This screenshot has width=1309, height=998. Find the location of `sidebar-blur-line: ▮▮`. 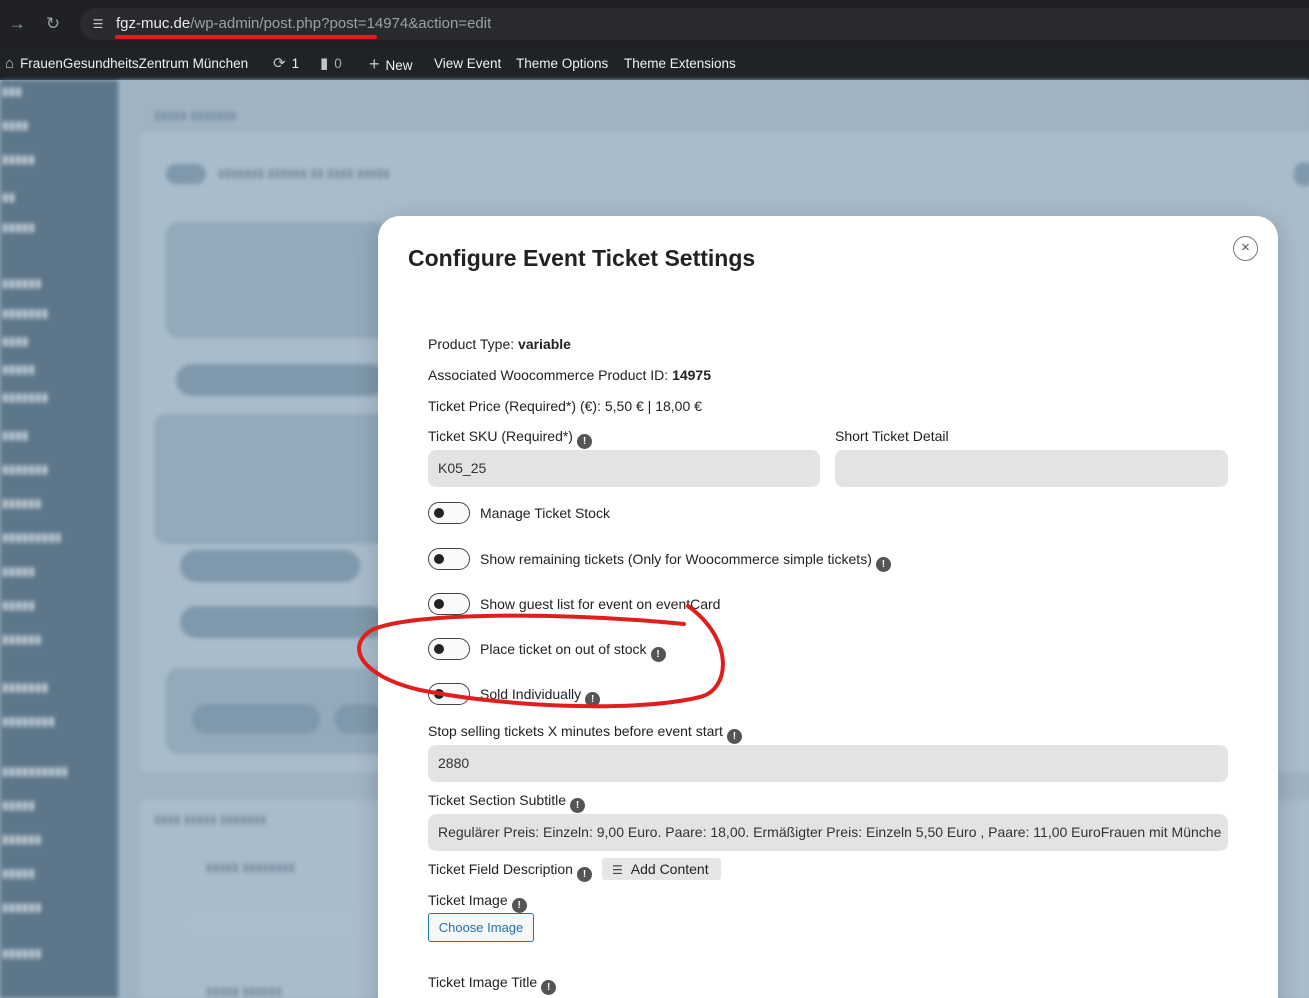

sidebar-blur-line: ▮▮ is located at coordinates (9, 197).